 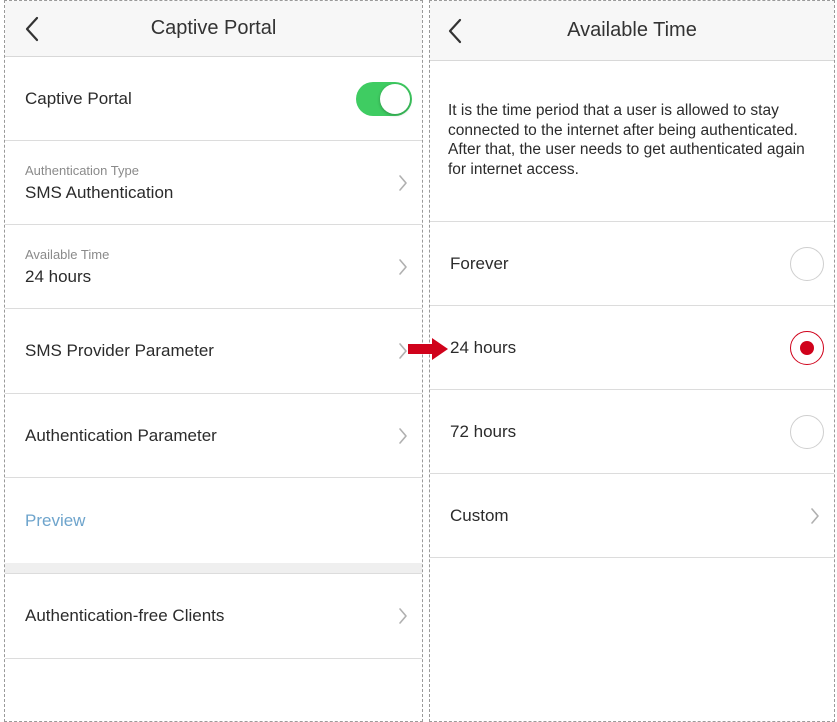 What do you see at coordinates (479, 515) in the screenshot?
I see `custom-label: Custom` at bounding box center [479, 515].